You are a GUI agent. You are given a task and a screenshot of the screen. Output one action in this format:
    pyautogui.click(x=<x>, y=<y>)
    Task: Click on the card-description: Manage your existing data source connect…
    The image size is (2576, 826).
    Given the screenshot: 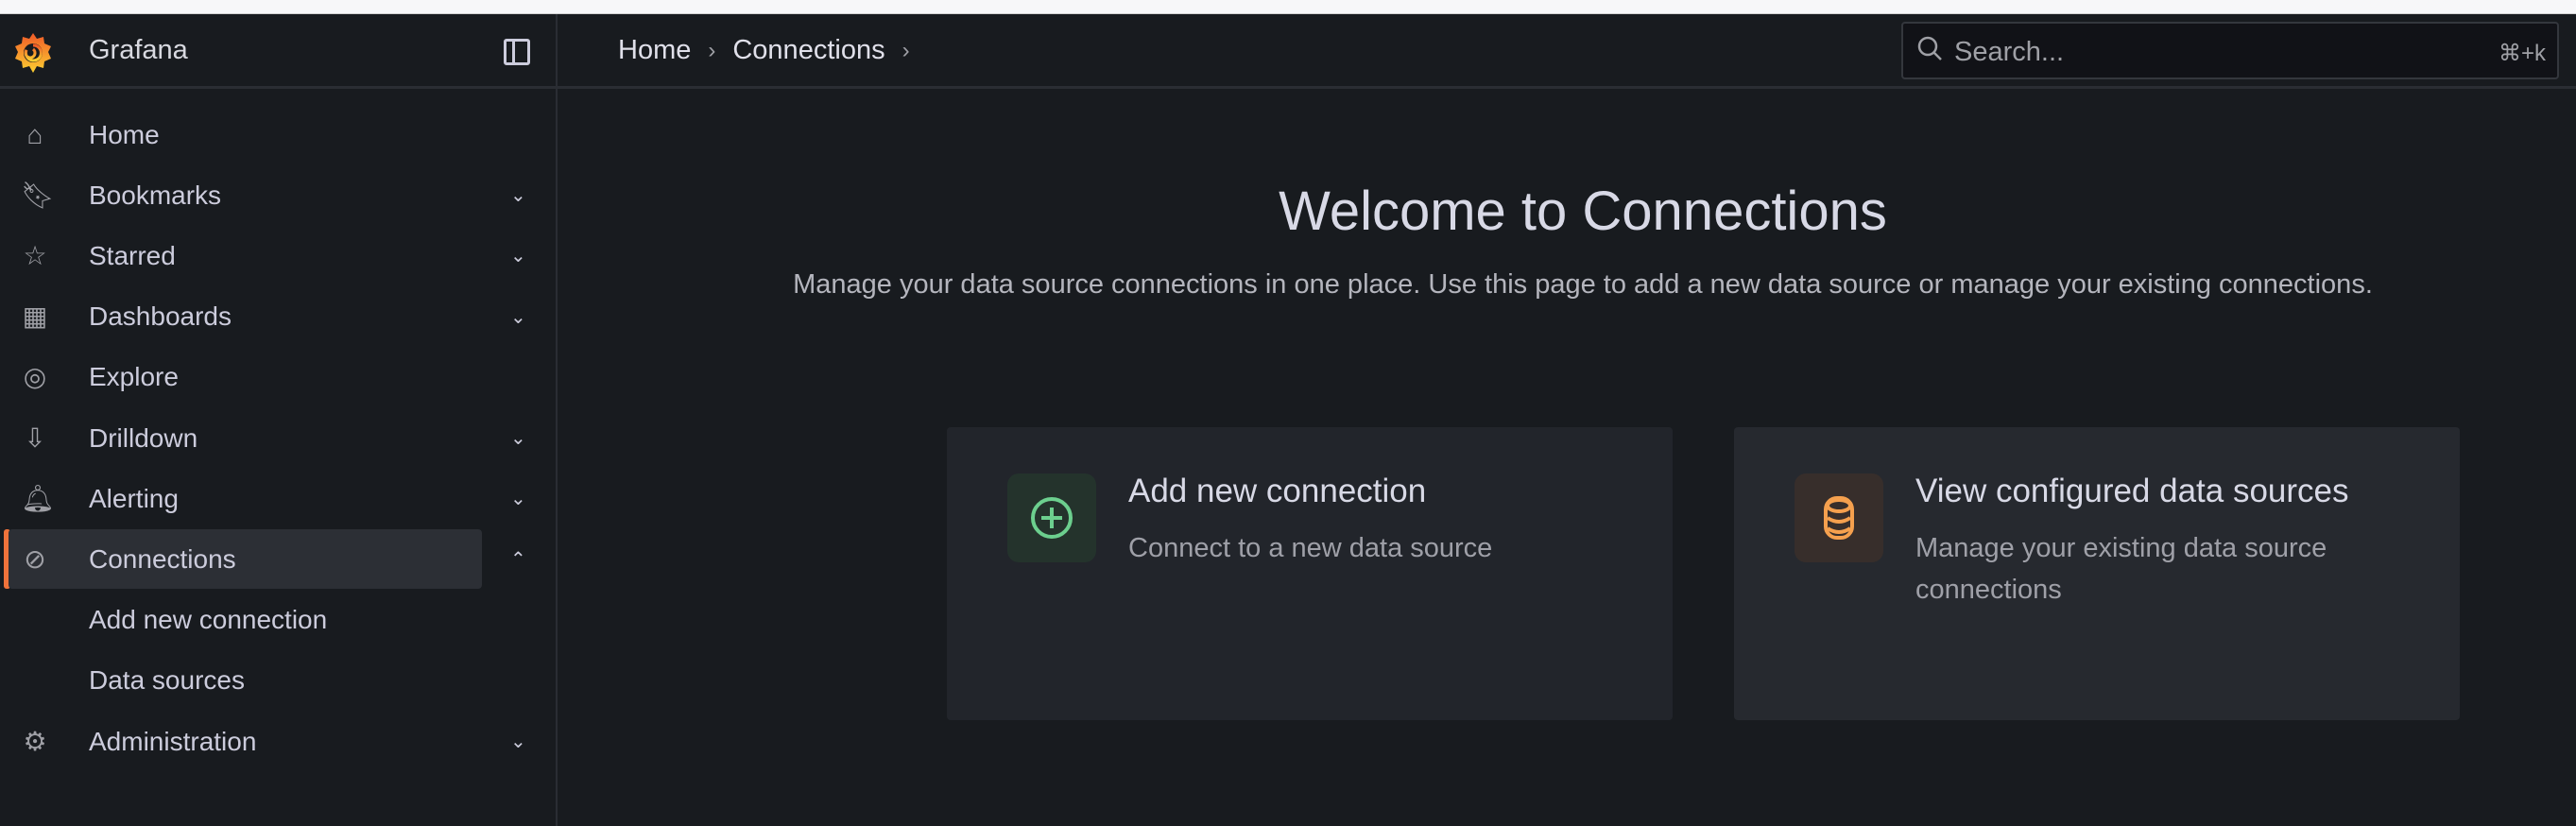 What is the action you would take?
    pyautogui.click(x=2121, y=569)
    